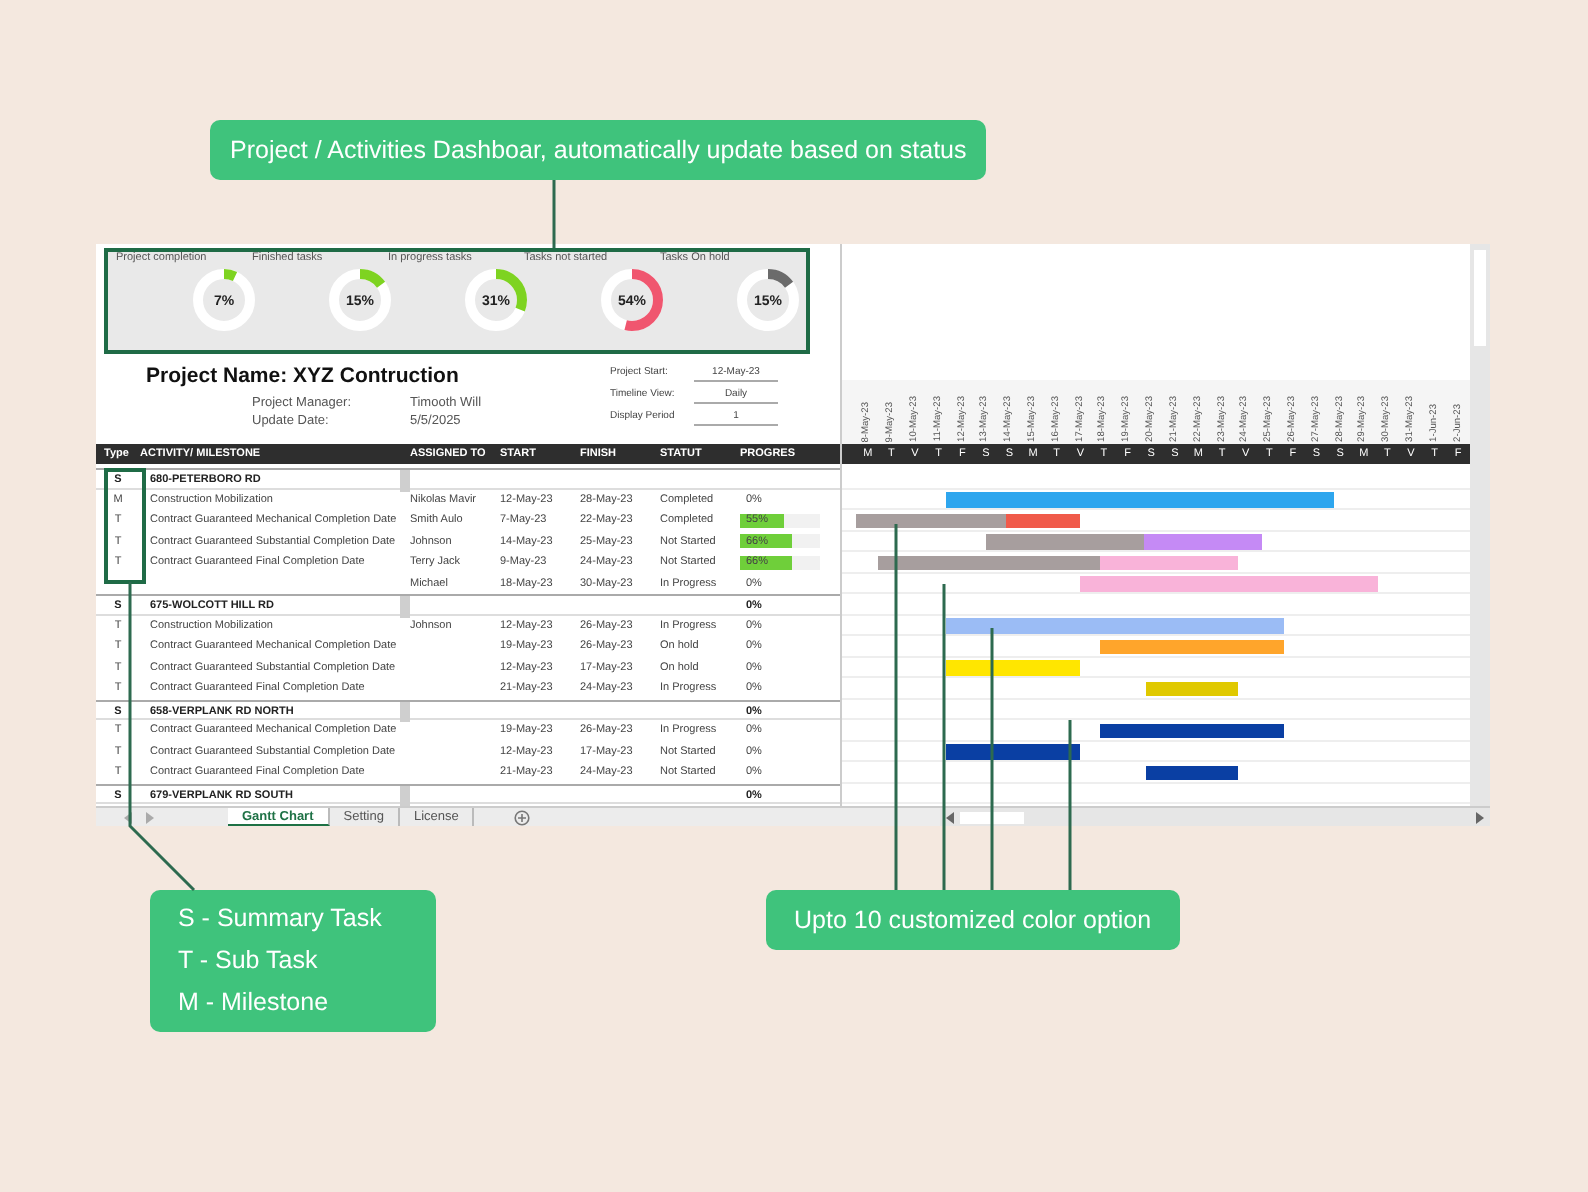  What do you see at coordinates (522, 817) in the screenshot?
I see `add-sheet-icon` at bounding box center [522, 817].